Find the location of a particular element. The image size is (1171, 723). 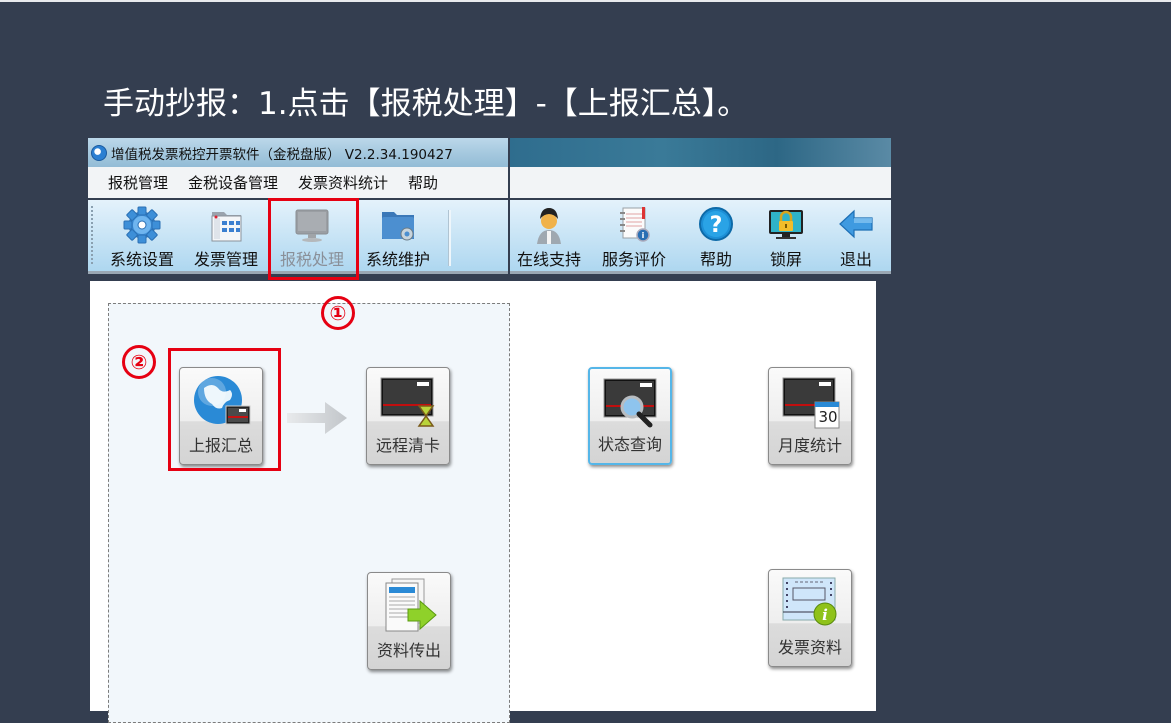

toolbar-online-support: 在线支持 is located at coordinates (549, 237).